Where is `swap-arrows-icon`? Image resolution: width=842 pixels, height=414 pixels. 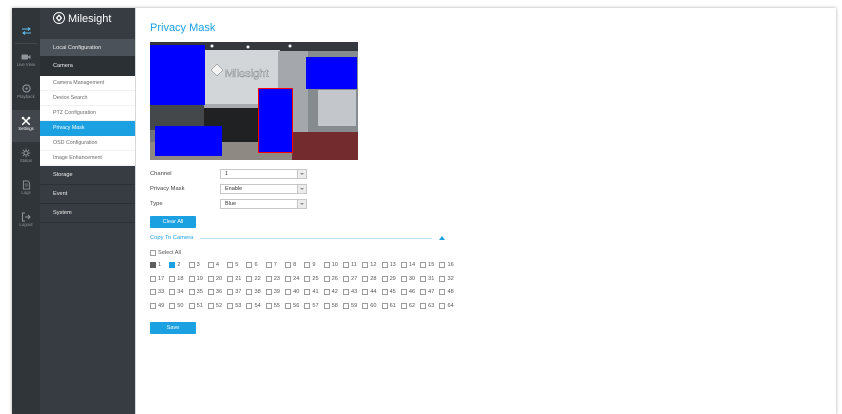
swap-arrows-icon is located at coordinates (26, 31).